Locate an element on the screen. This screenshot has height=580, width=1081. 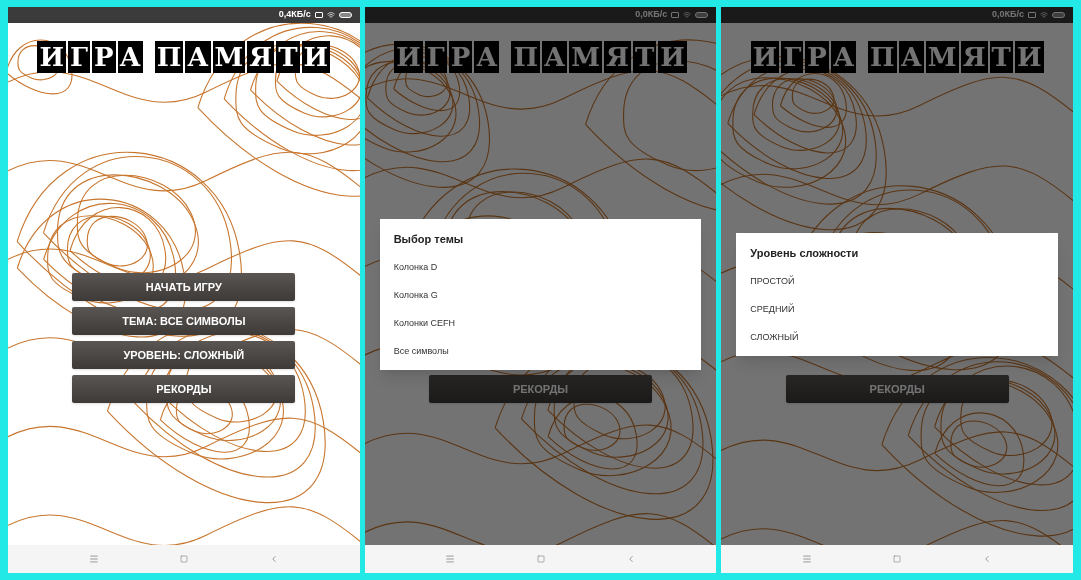
dialog-option: СЛОЖНЫЙ is located at coordinates (897, 337).